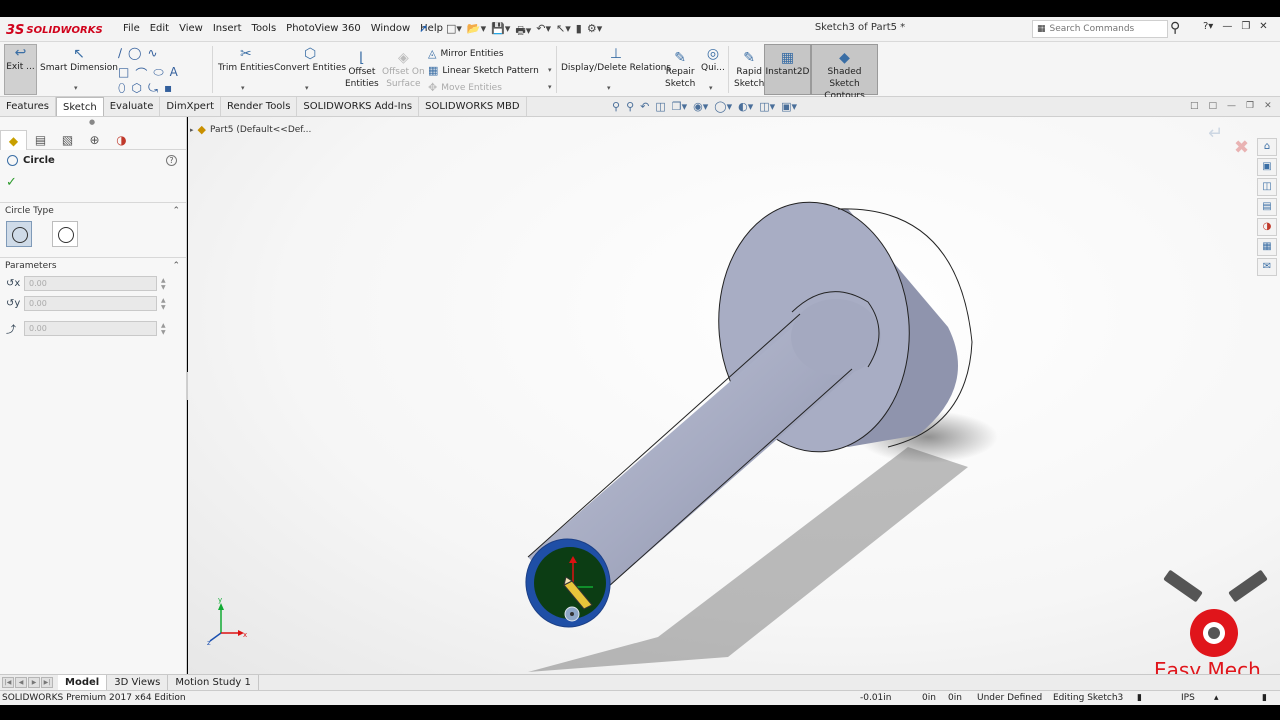  What do you see at coordinates (47, 682) in the screenshot?
I see `last-tab-icon: ▶|` at bounding box center [47, 682].